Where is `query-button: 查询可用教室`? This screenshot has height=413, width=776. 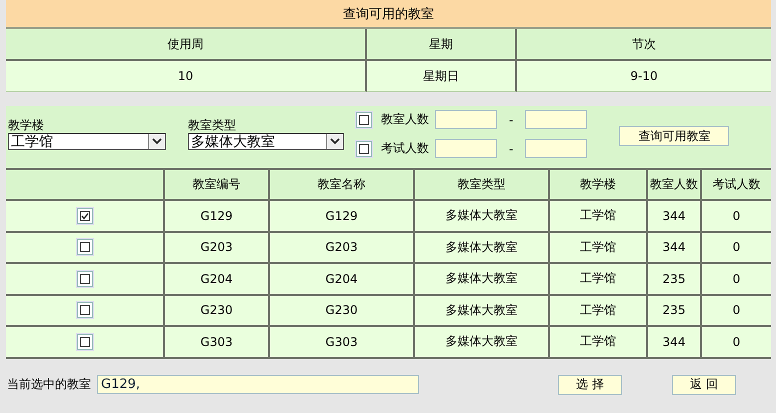 query-button: 查询可用教室 is located at coordinates (674, 136).